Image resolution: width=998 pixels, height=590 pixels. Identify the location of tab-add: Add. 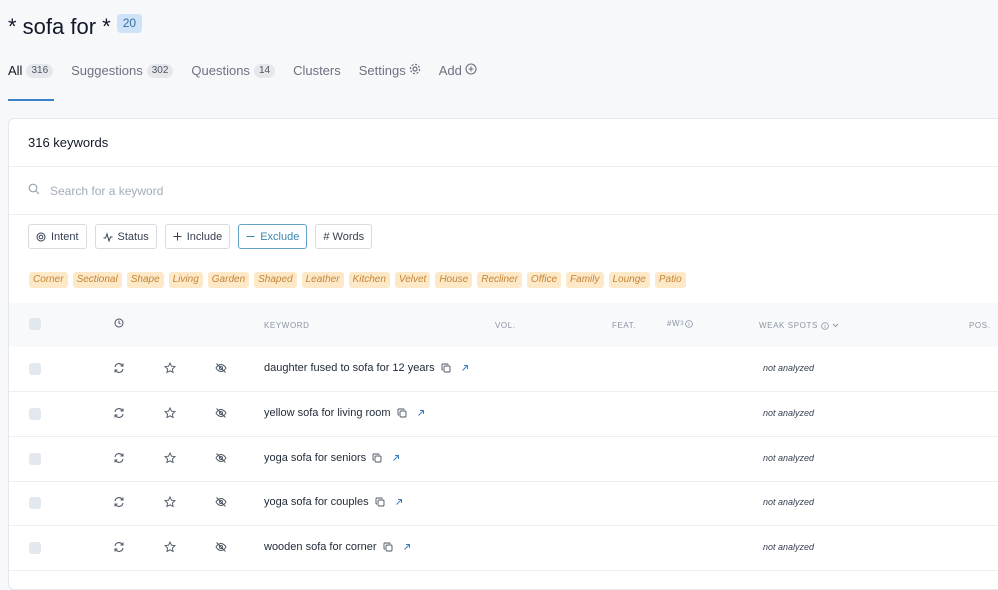
(458, 70).